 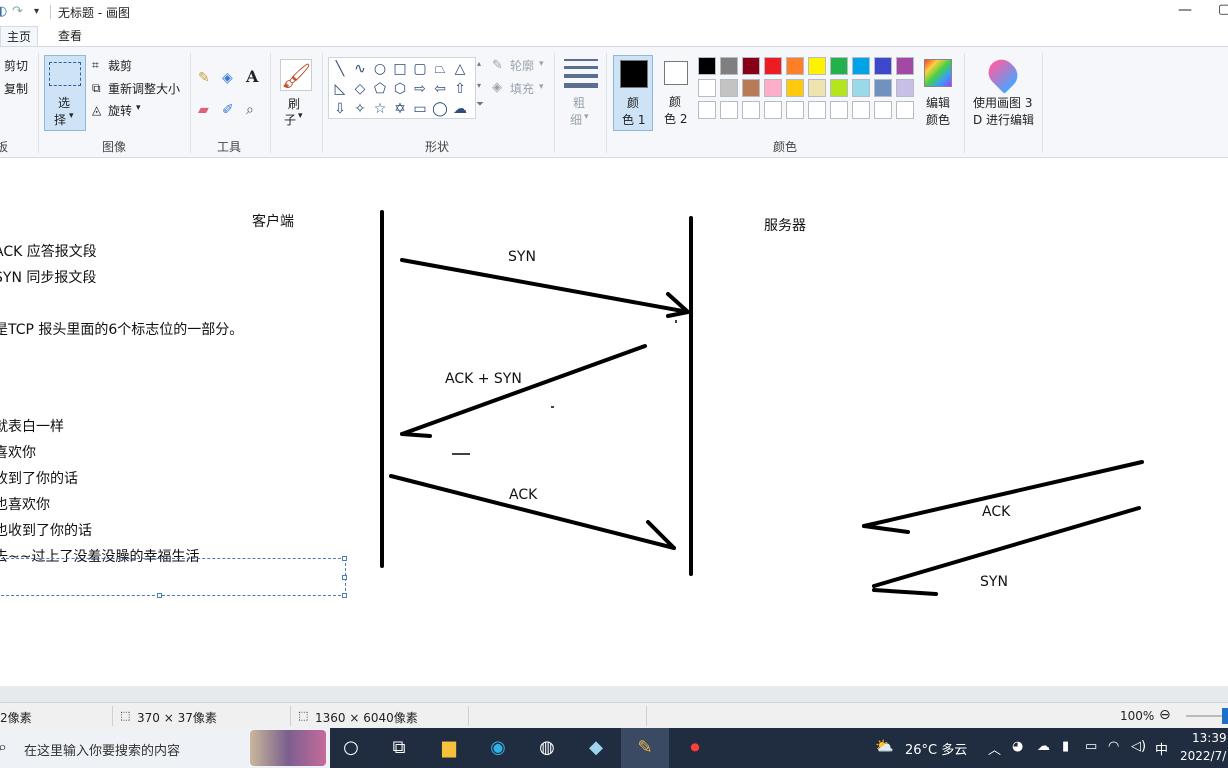 I want to click on color-picker-icon: ✐, so click(x=228, y=110).